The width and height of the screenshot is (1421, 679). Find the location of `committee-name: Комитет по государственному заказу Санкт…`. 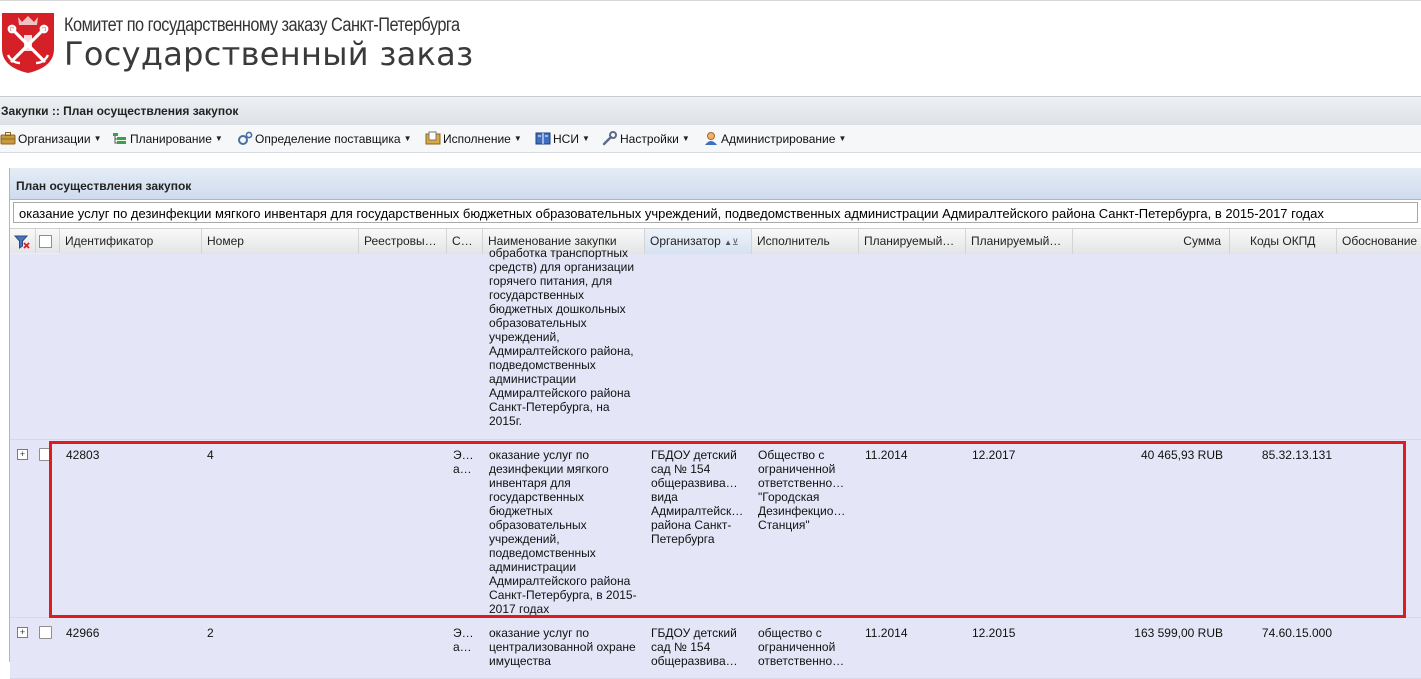

committee-name: Комитет по государственному заказу Санкт… is located at coordinates (262, 25).